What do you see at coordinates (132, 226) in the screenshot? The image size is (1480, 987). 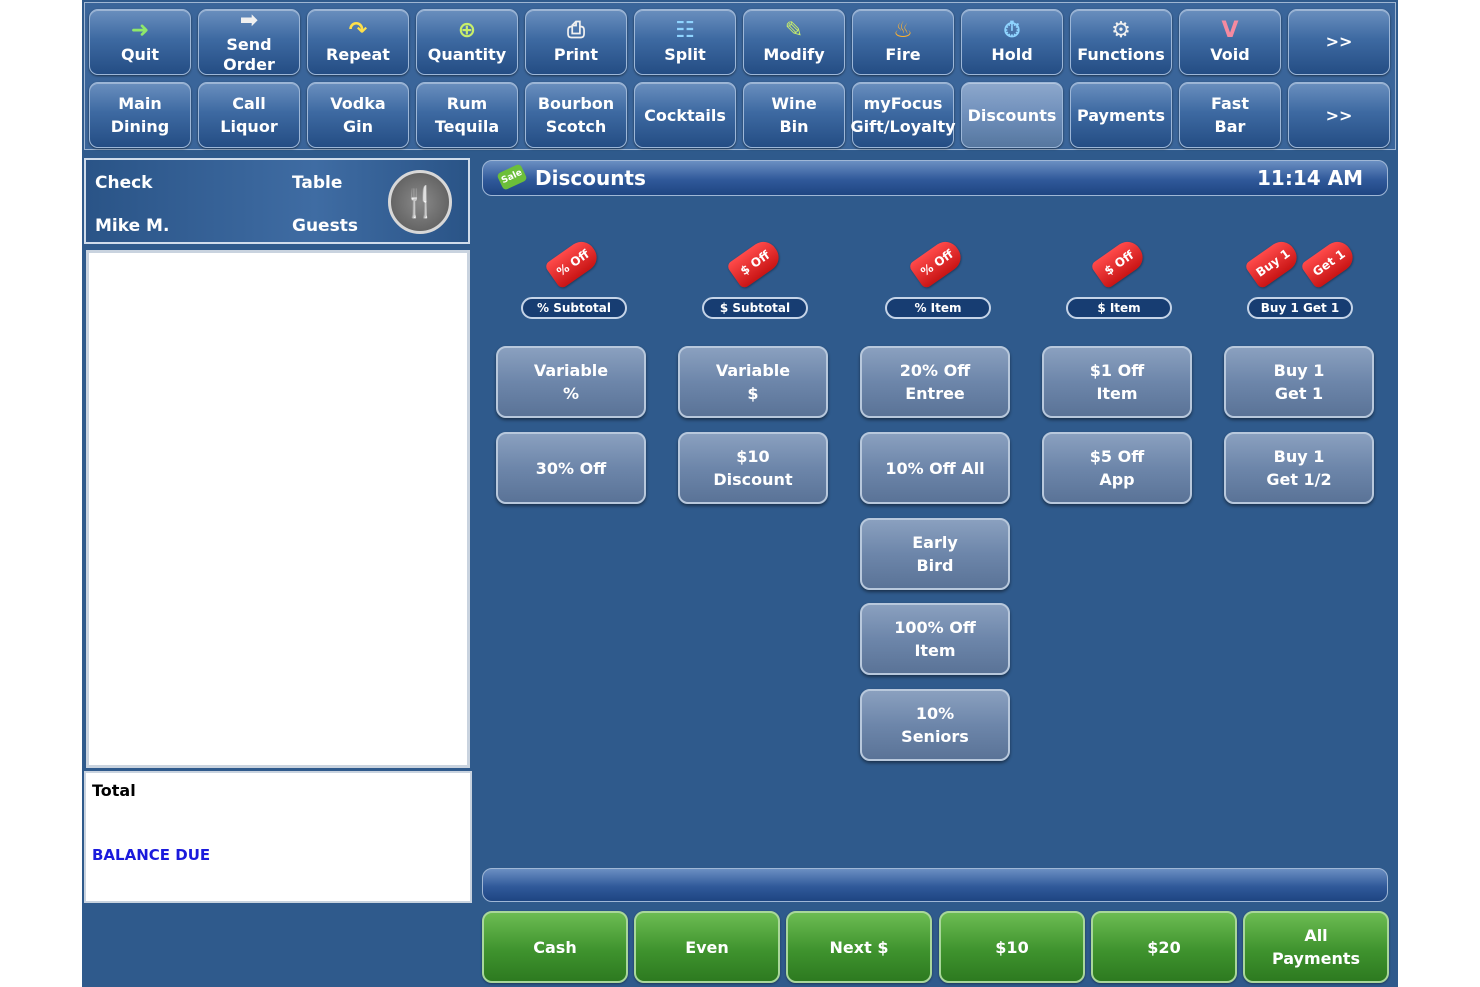 I see `server-name: Mike M.` at bounding box center [132, 226].